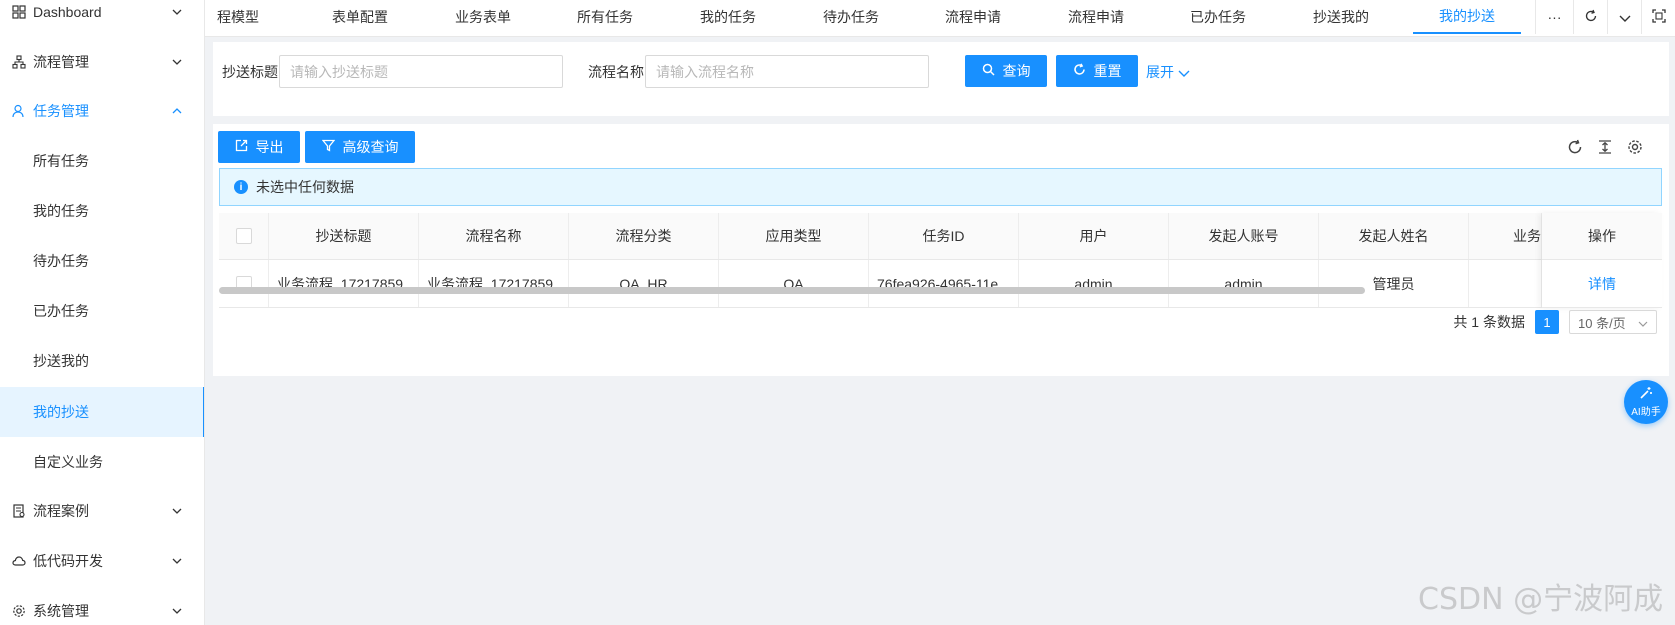  I want to click on advanced-query-button: 高级查询, so click(360, 147).